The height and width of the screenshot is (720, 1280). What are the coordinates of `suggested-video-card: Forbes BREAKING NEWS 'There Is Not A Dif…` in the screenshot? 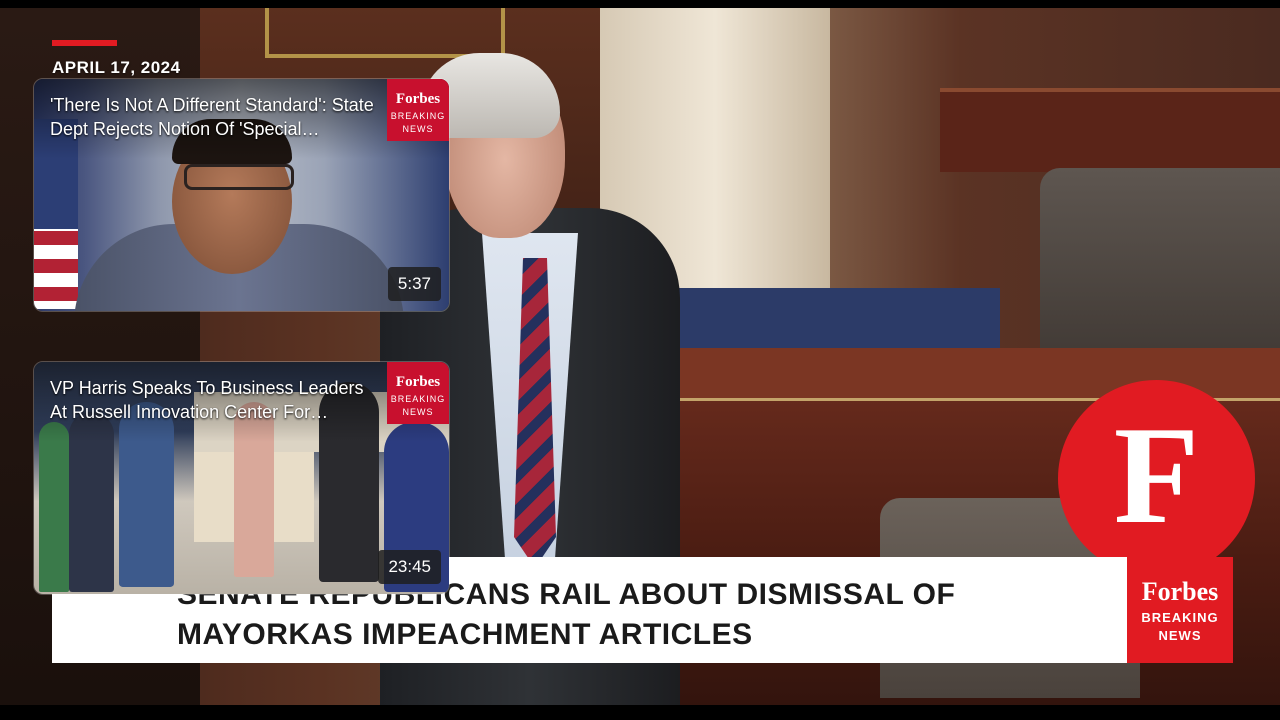 It's located at (241, 195).